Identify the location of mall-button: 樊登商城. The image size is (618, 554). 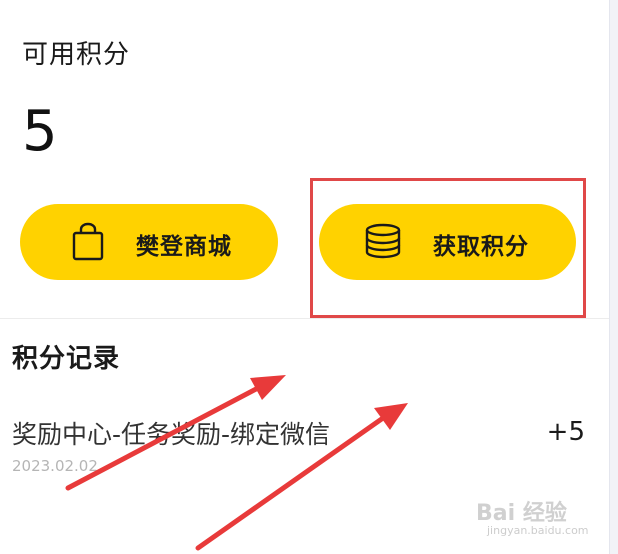
(149, 242).